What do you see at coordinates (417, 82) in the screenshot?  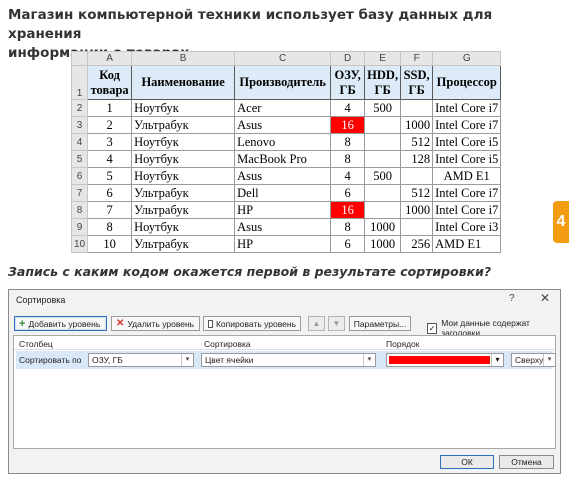 I see `header-ssd: SSD, ГБ` at bounding box center [417, 82].